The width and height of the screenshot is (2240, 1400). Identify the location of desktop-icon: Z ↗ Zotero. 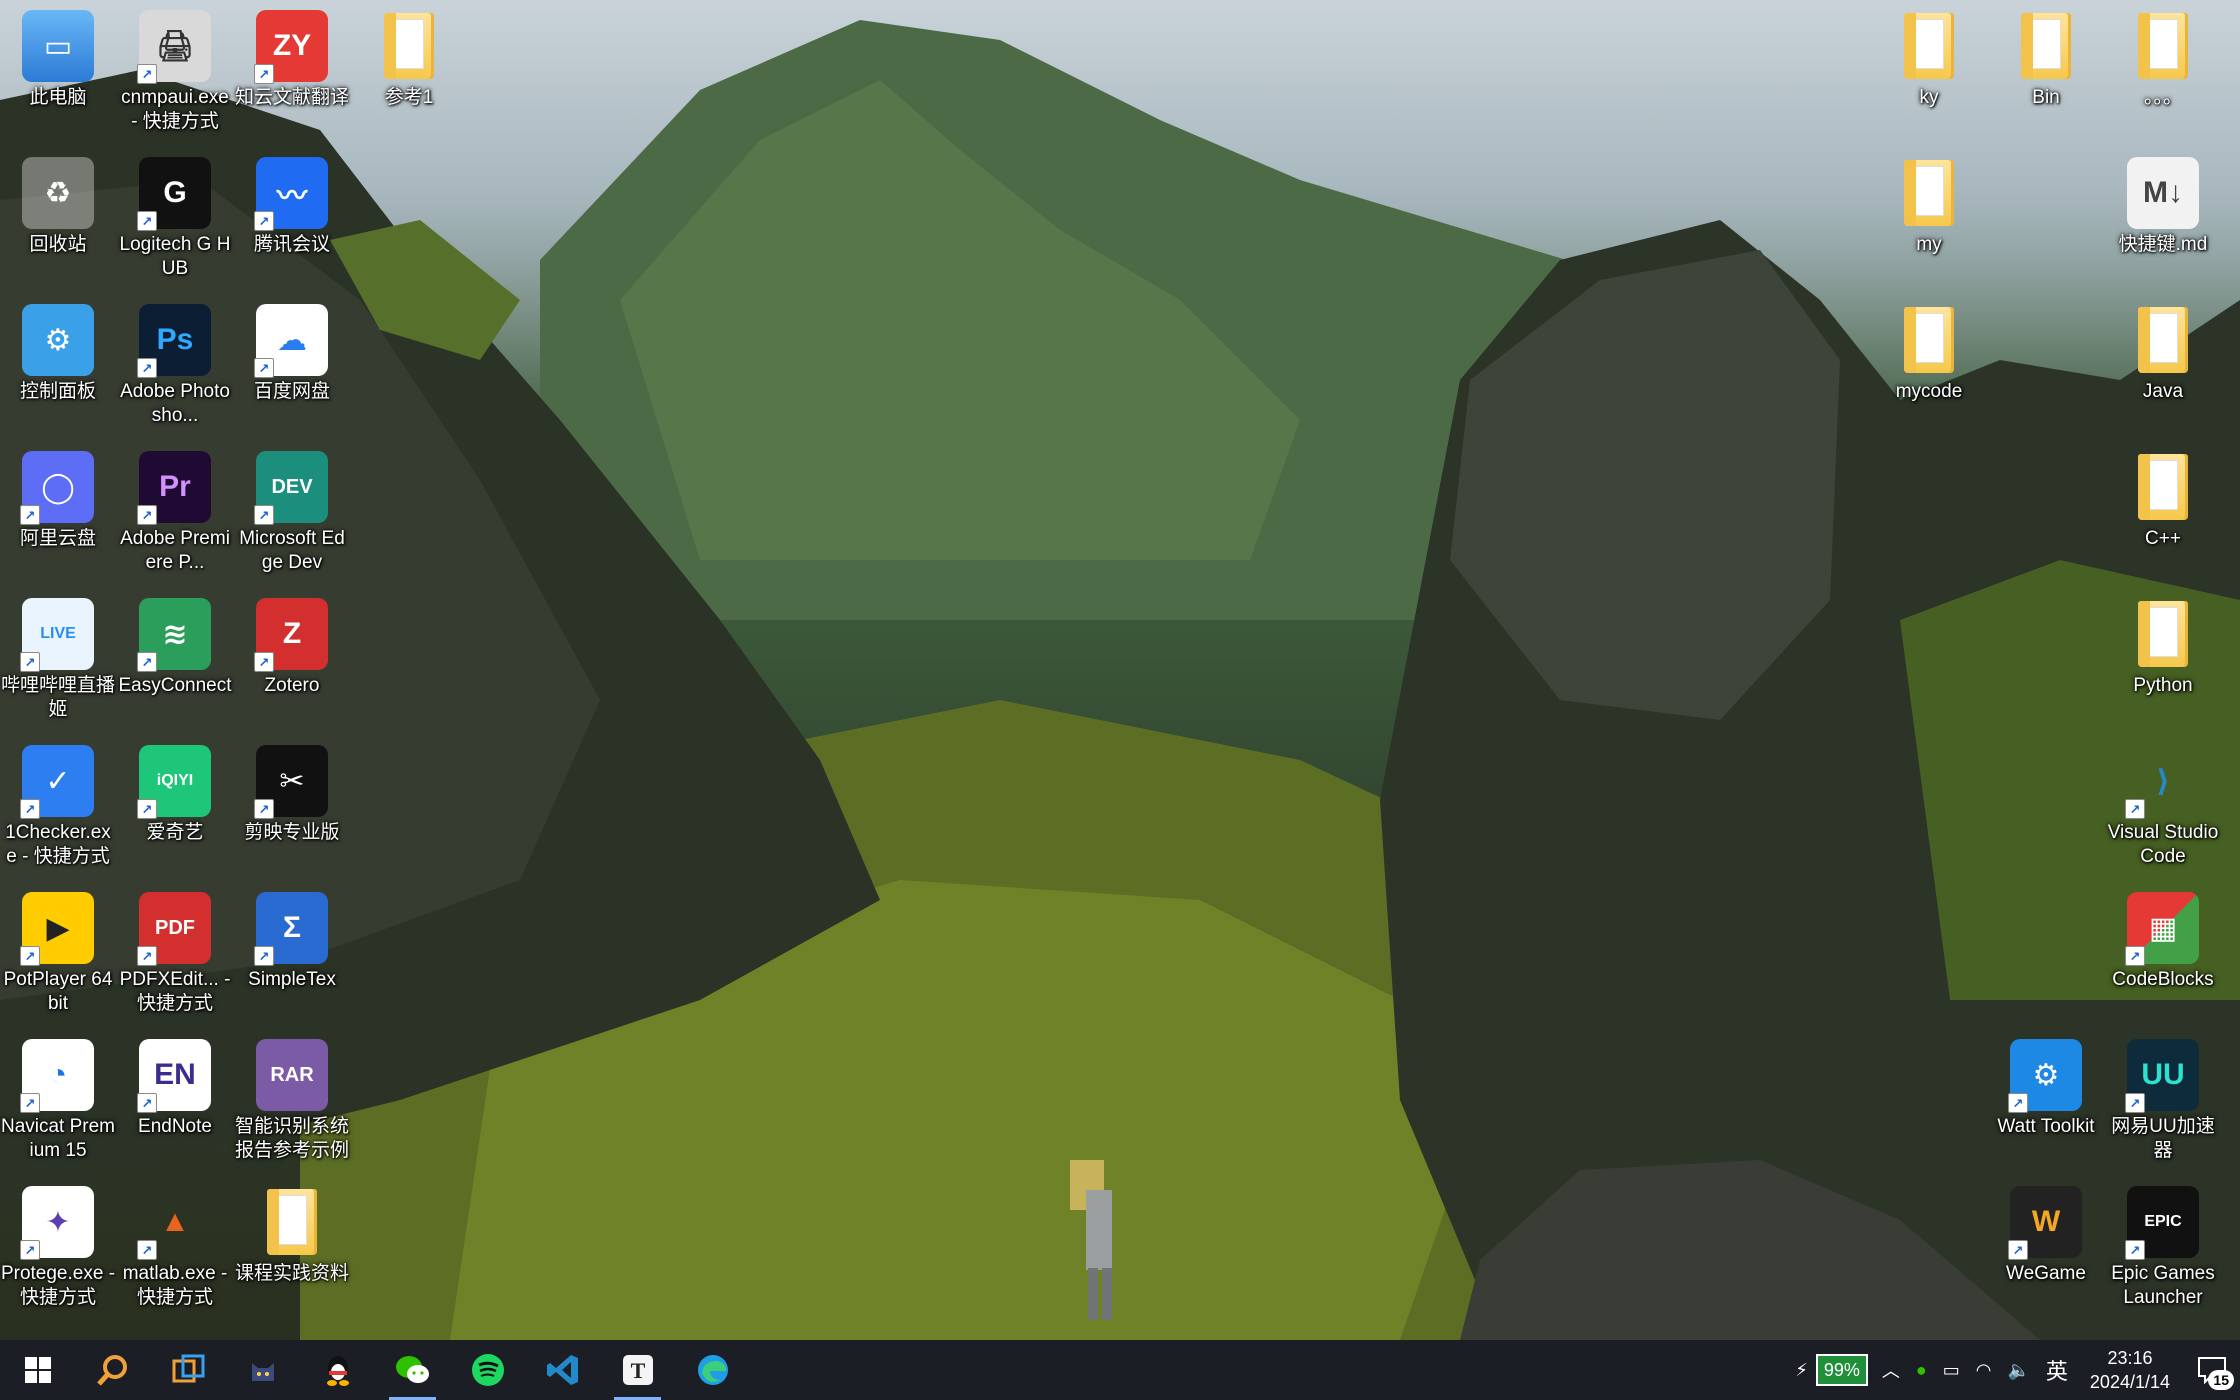
(292, 643).